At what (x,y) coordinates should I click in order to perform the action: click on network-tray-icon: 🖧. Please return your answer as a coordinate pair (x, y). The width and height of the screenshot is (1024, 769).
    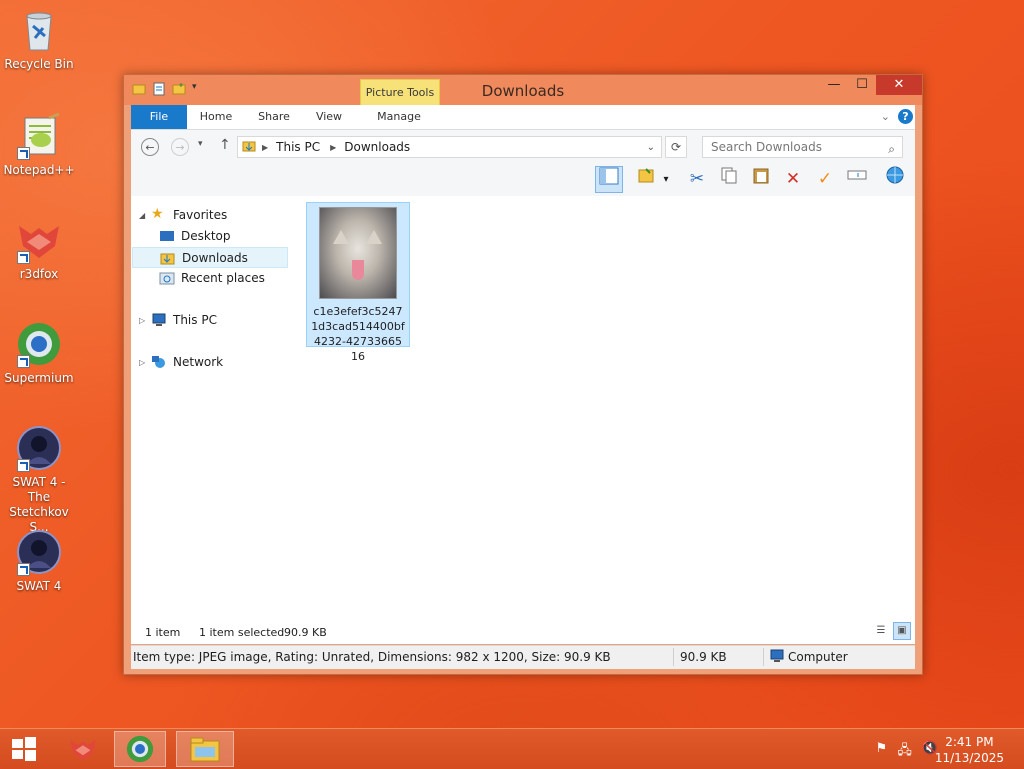
    Looking at the image, I should click on (904, 752).